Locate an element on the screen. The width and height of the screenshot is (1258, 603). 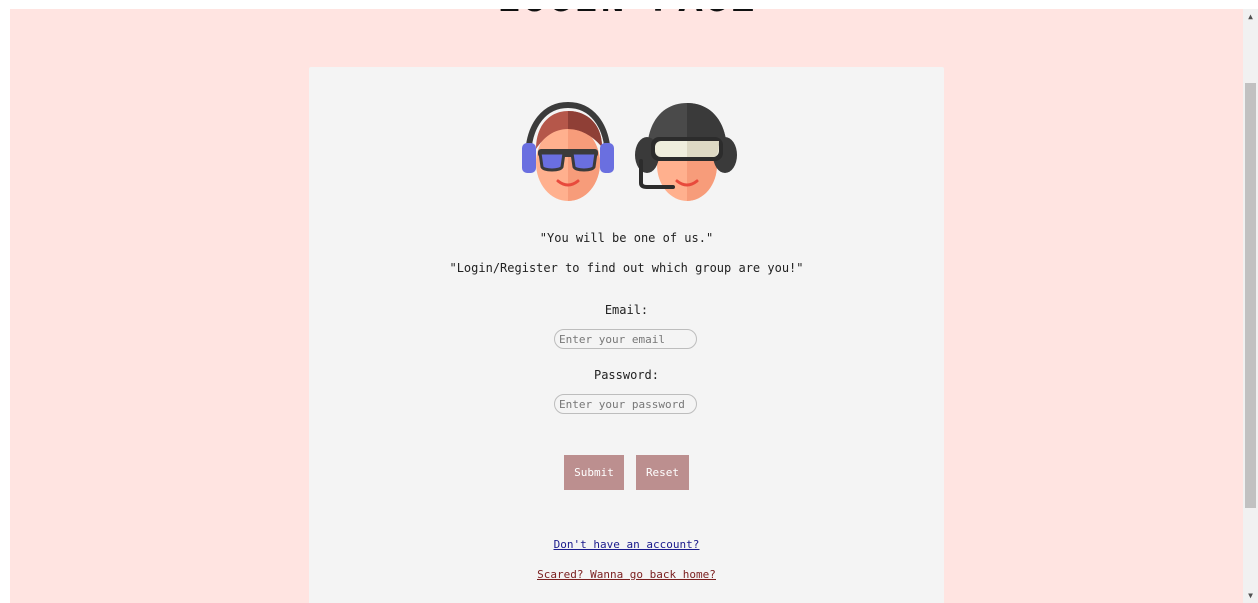
avatar-group is located at coordinates (629, 152).